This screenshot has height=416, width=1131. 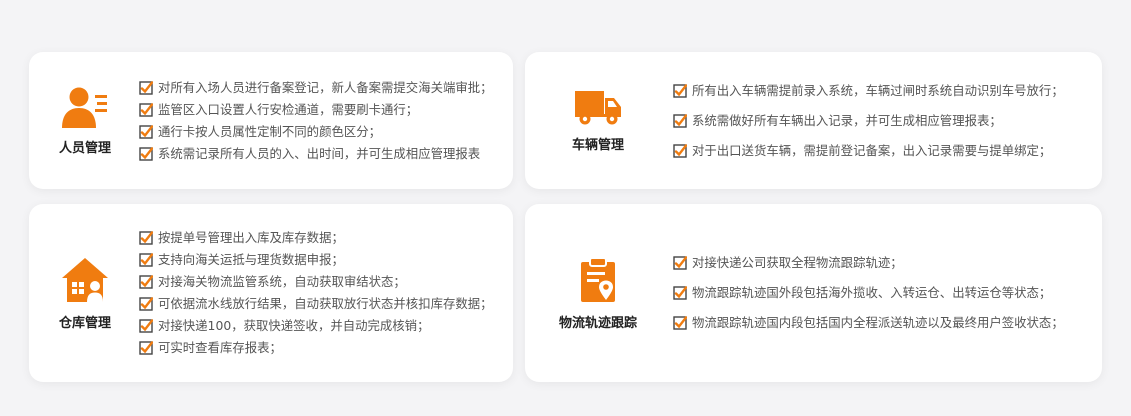 I want to click on card-title: 物流轨迹跟踪, so click(x=597, y=323).